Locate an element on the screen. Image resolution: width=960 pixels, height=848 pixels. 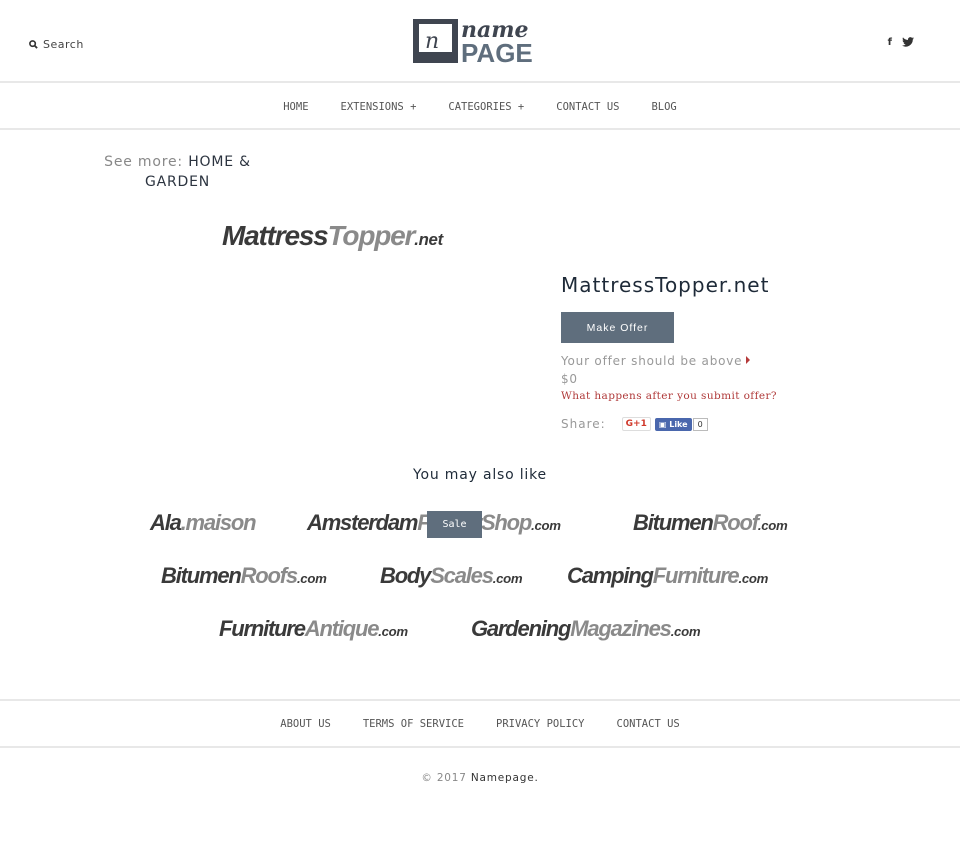
also-like-title: You may also like is located at coordinates (480, 475).